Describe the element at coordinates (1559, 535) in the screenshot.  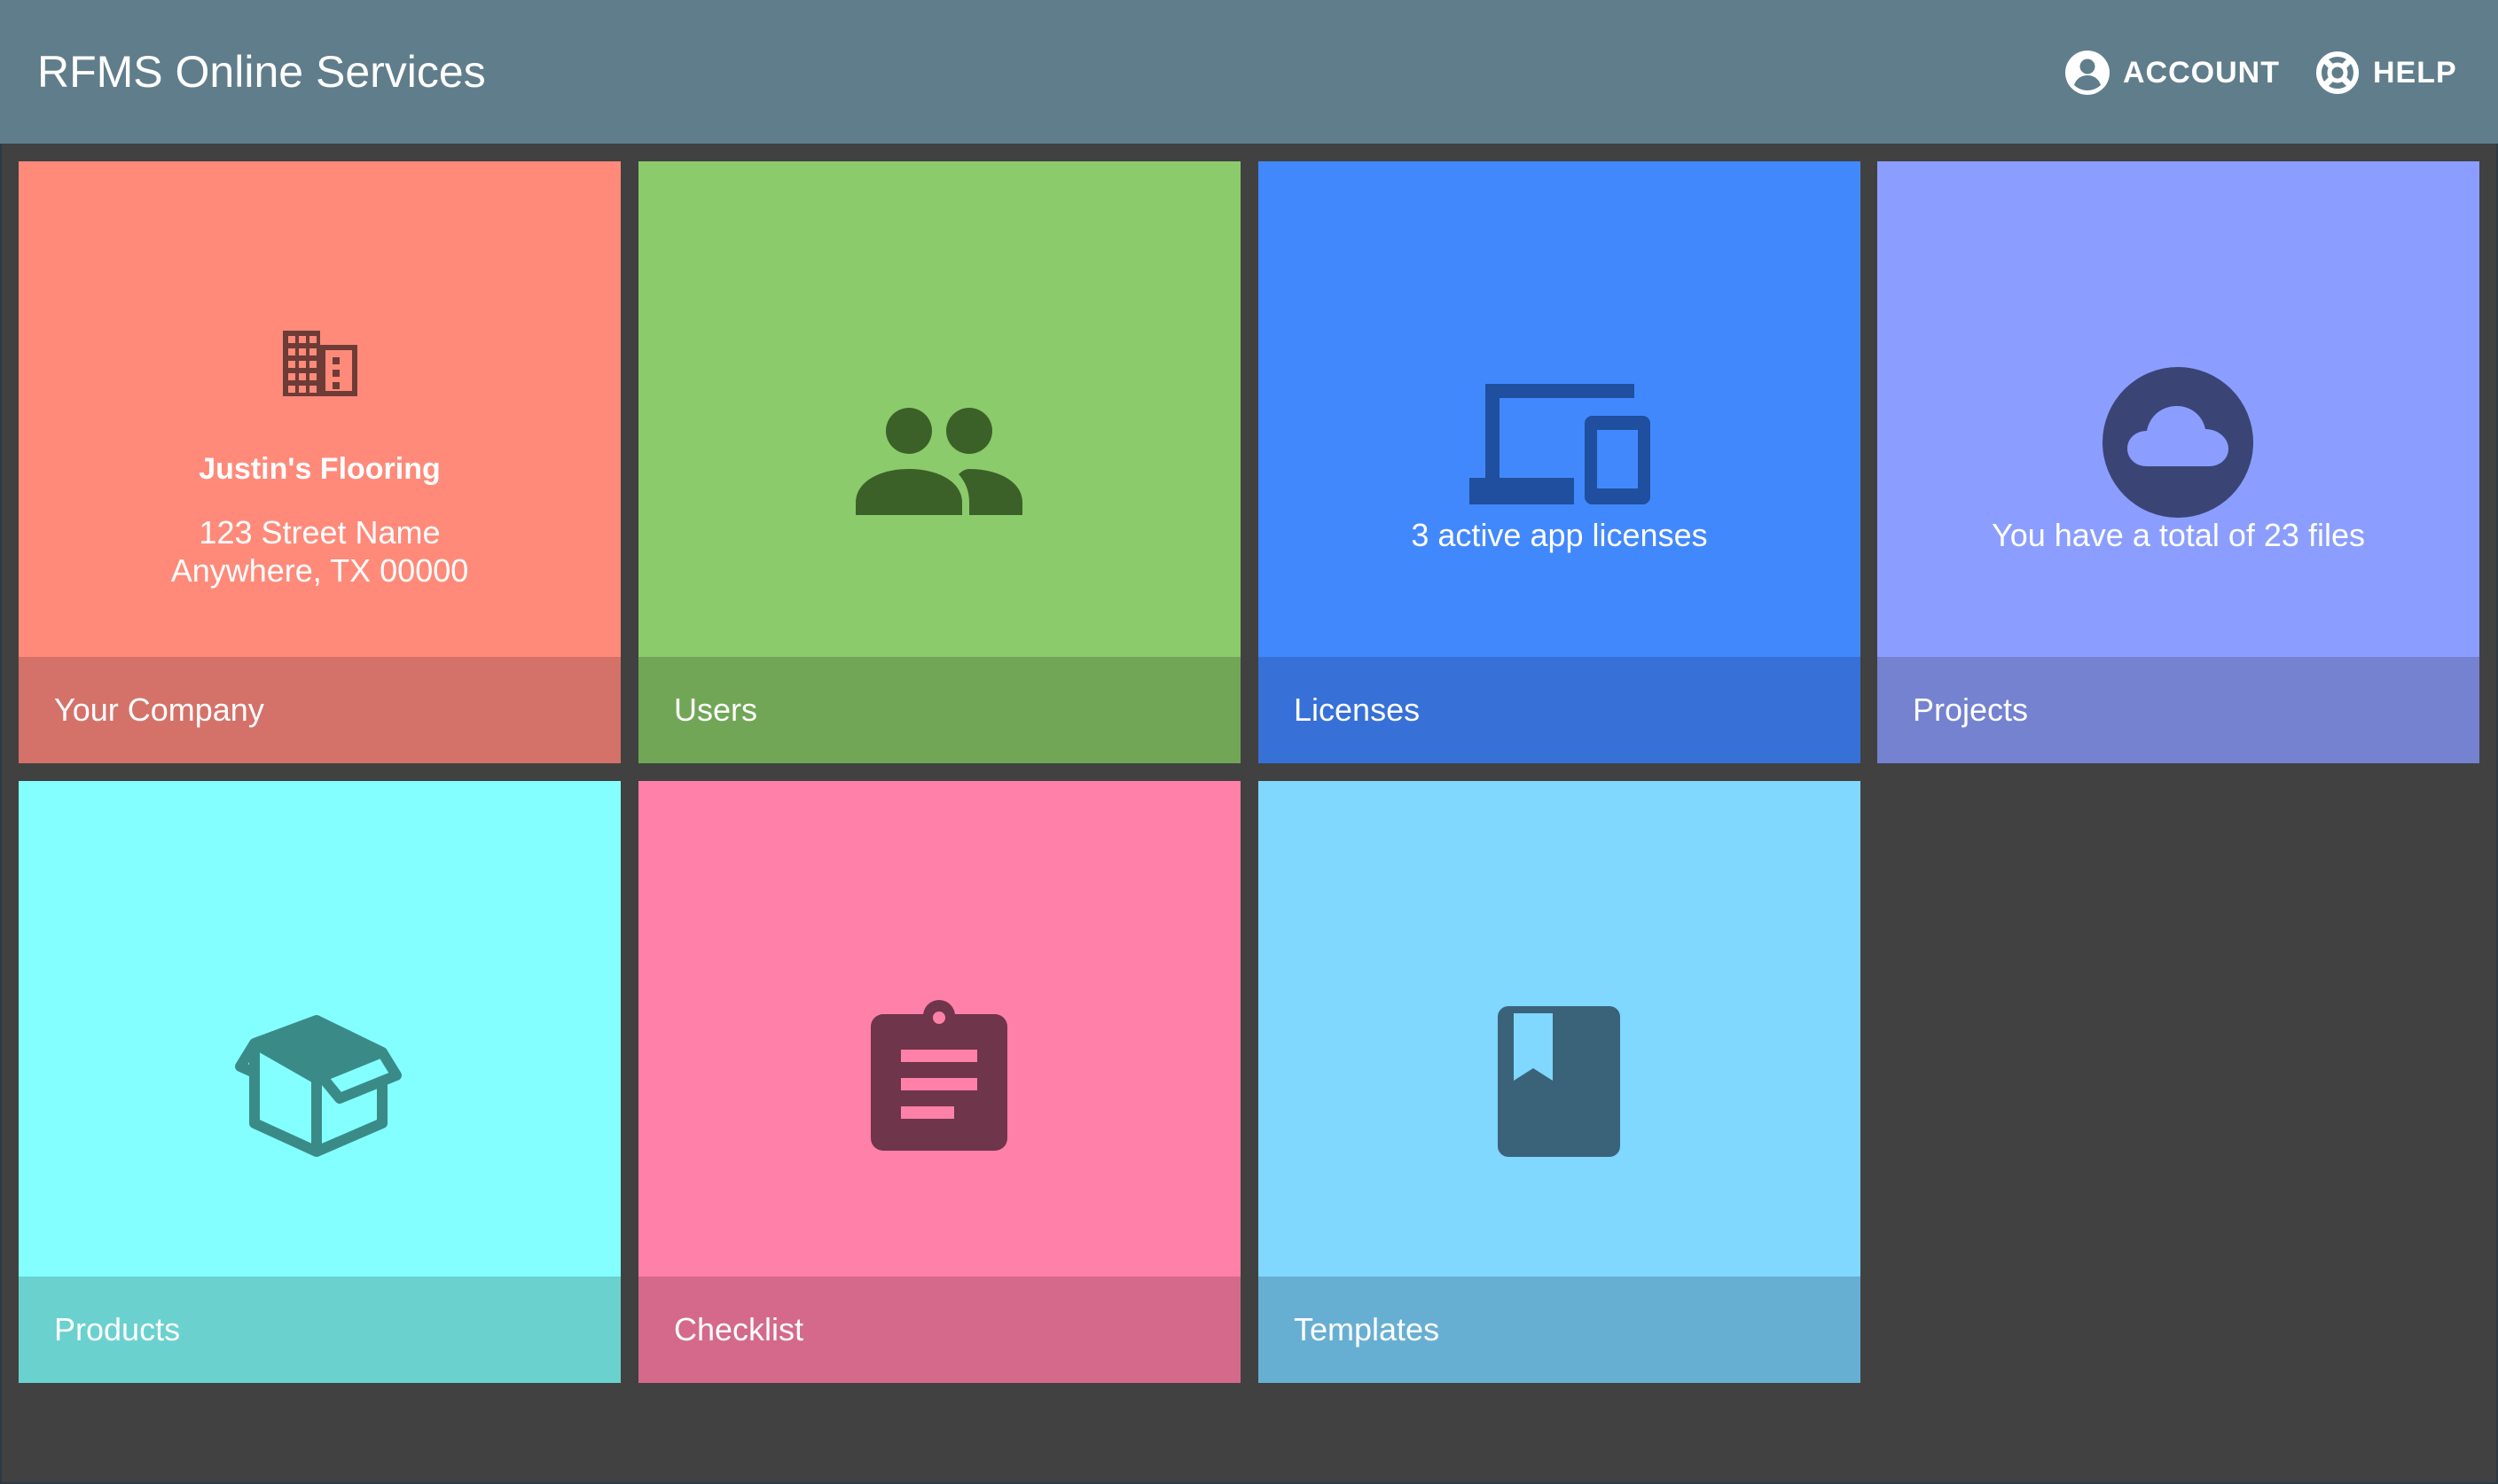
I see `licenses-summary: 3 active app licenses` at that location.